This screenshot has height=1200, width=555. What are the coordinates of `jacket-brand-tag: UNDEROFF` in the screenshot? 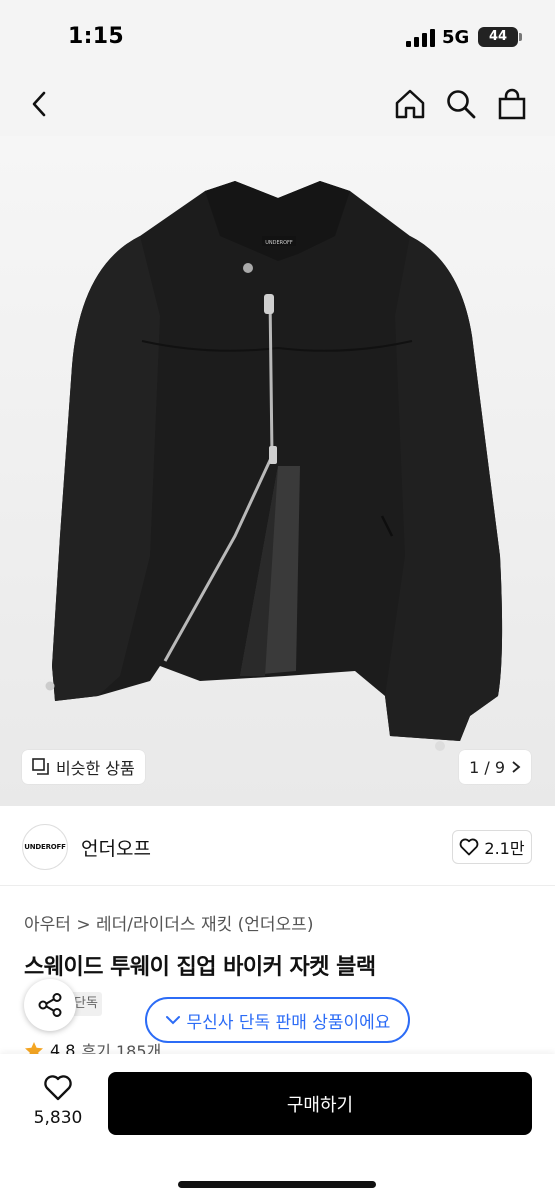 It's located at (279, 243).